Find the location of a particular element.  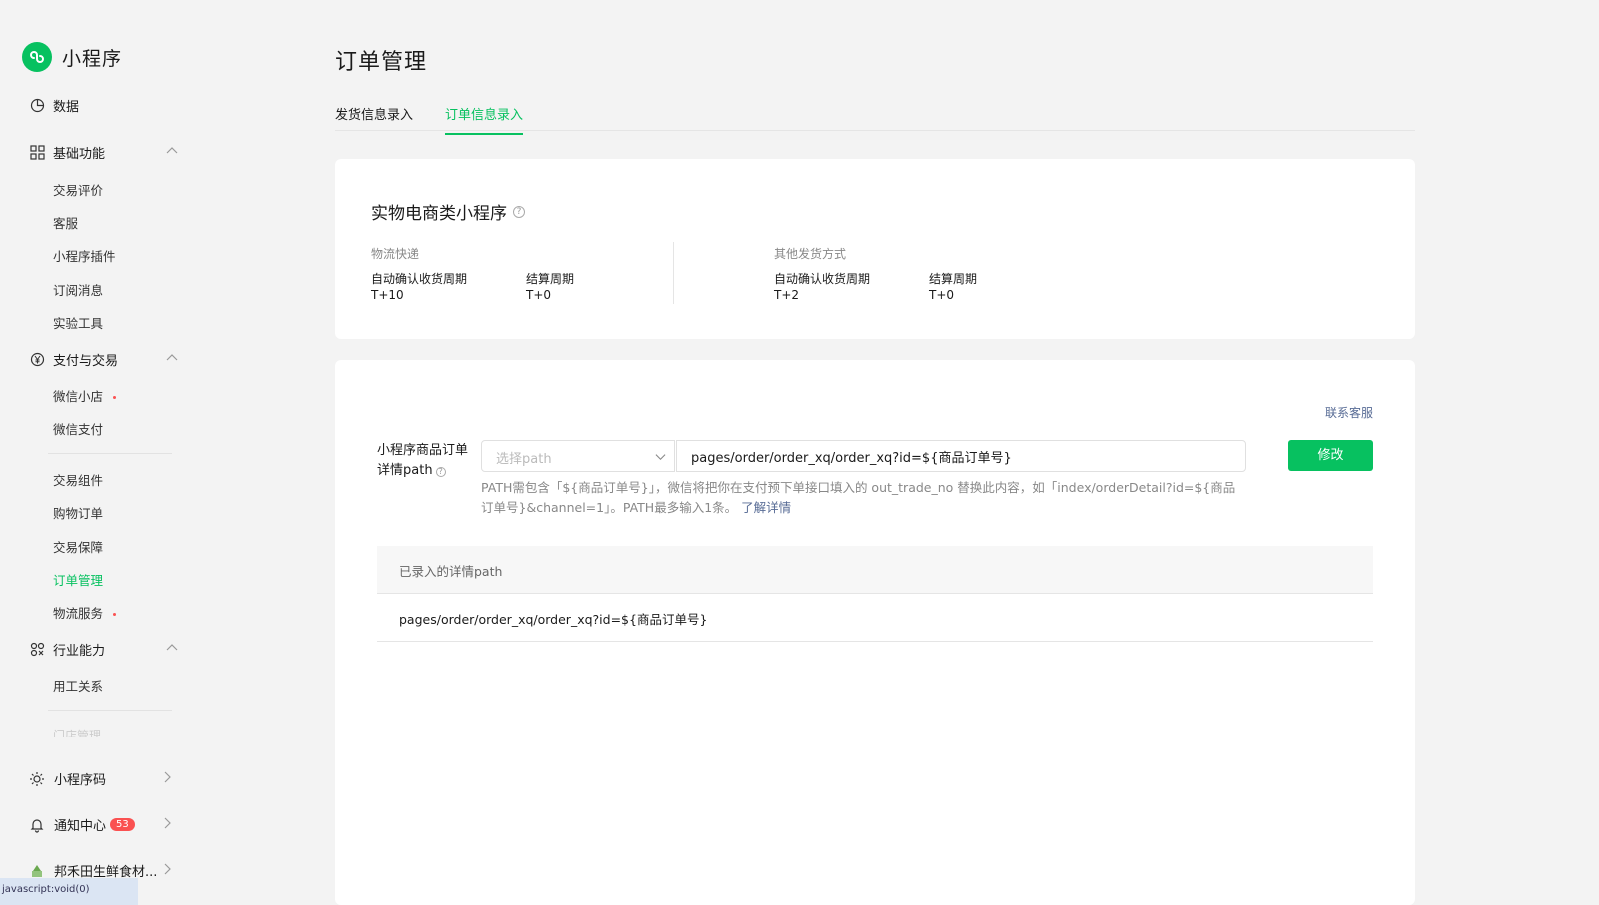

sidebar-item-order-management: 订单管理 is located at coordinates (78, 579).